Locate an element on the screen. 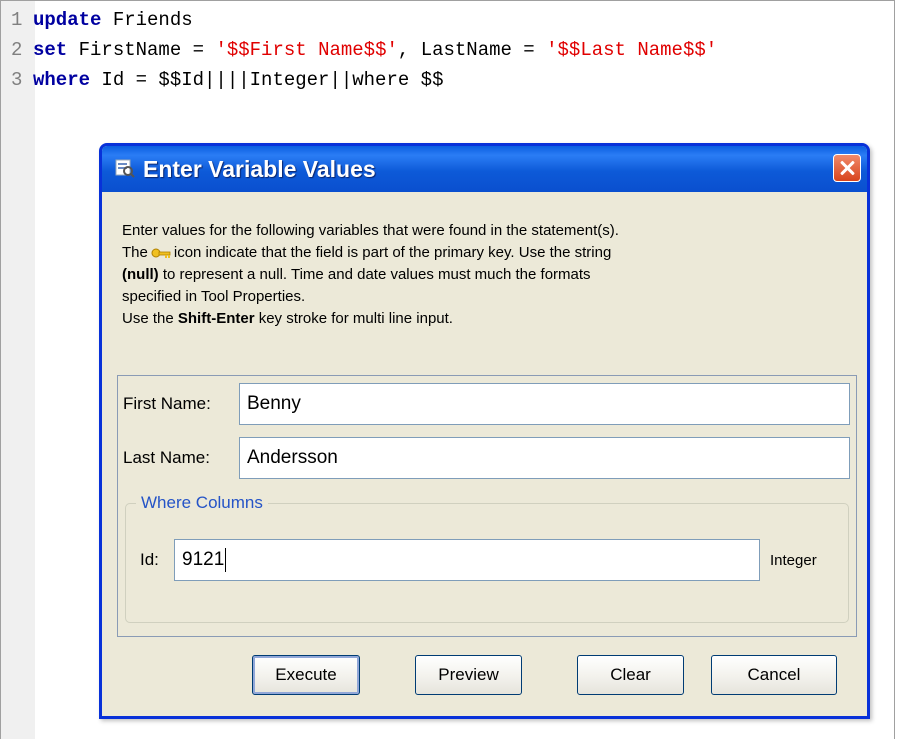 The height and width of the screenshot is (739, 897). dialog-titlebar: Enter Variable Values is located at coordinates (484, 169).